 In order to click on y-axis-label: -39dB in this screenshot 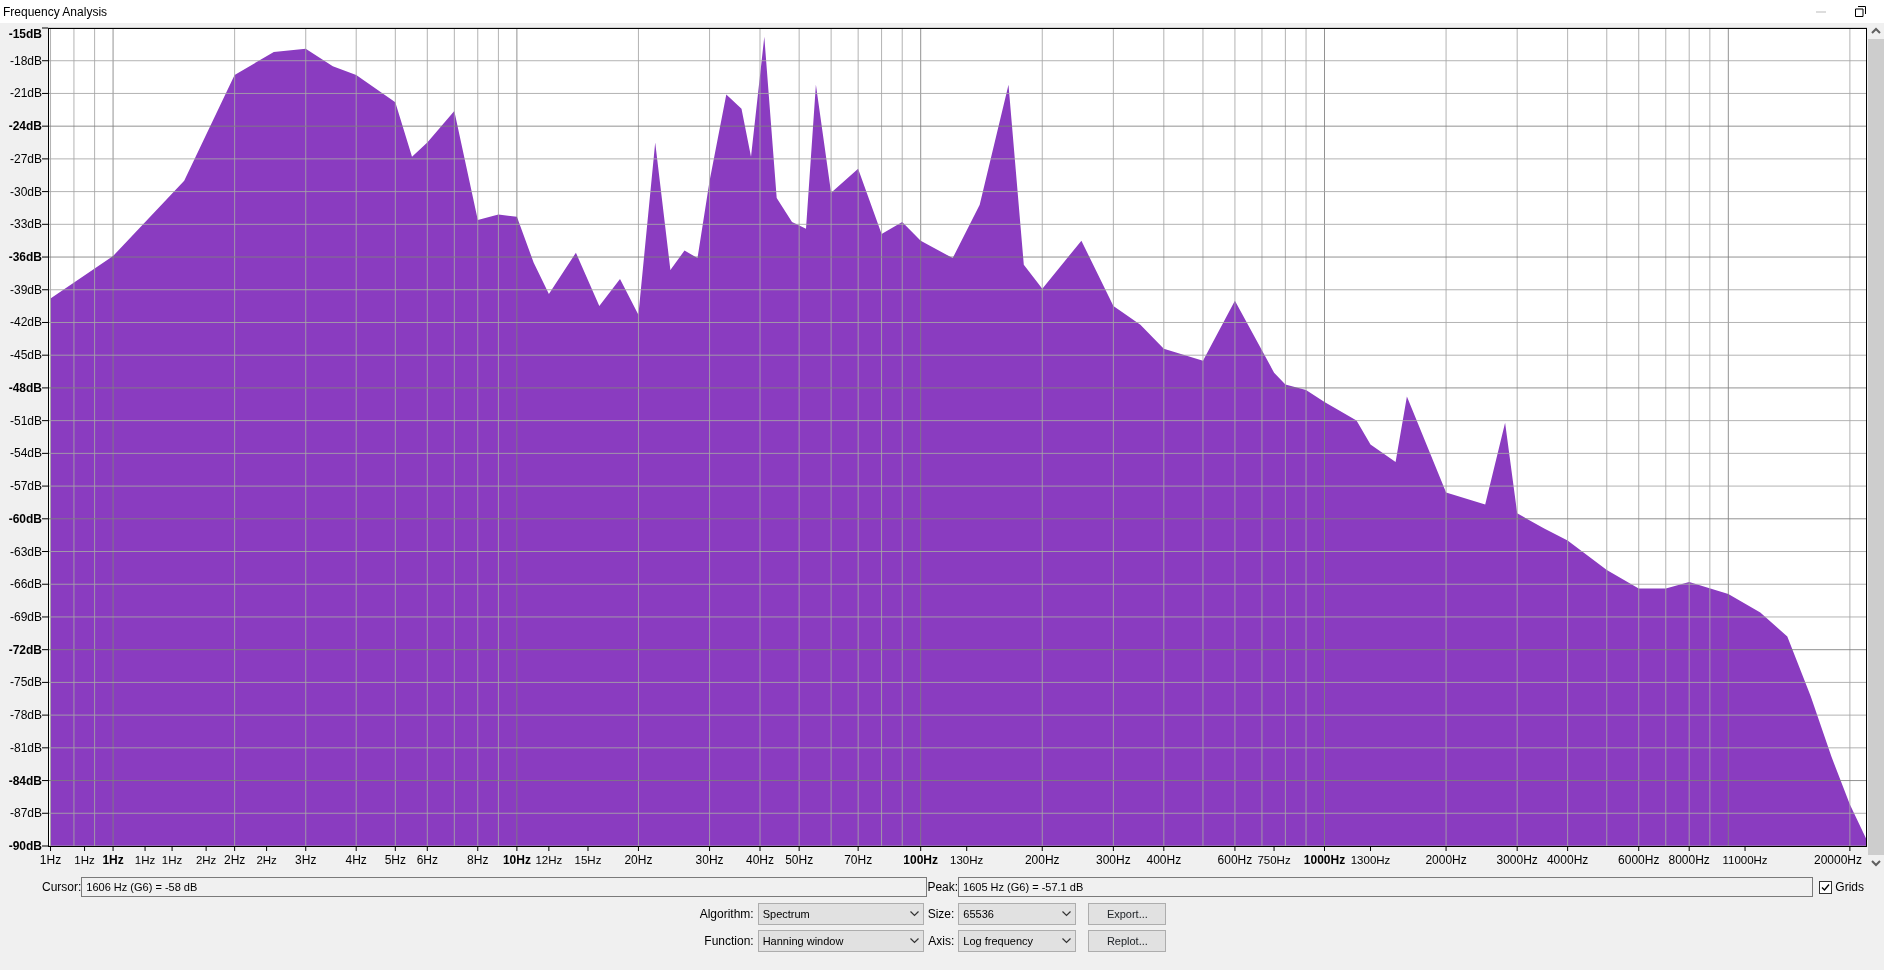, I will do `click(25, 289)`.